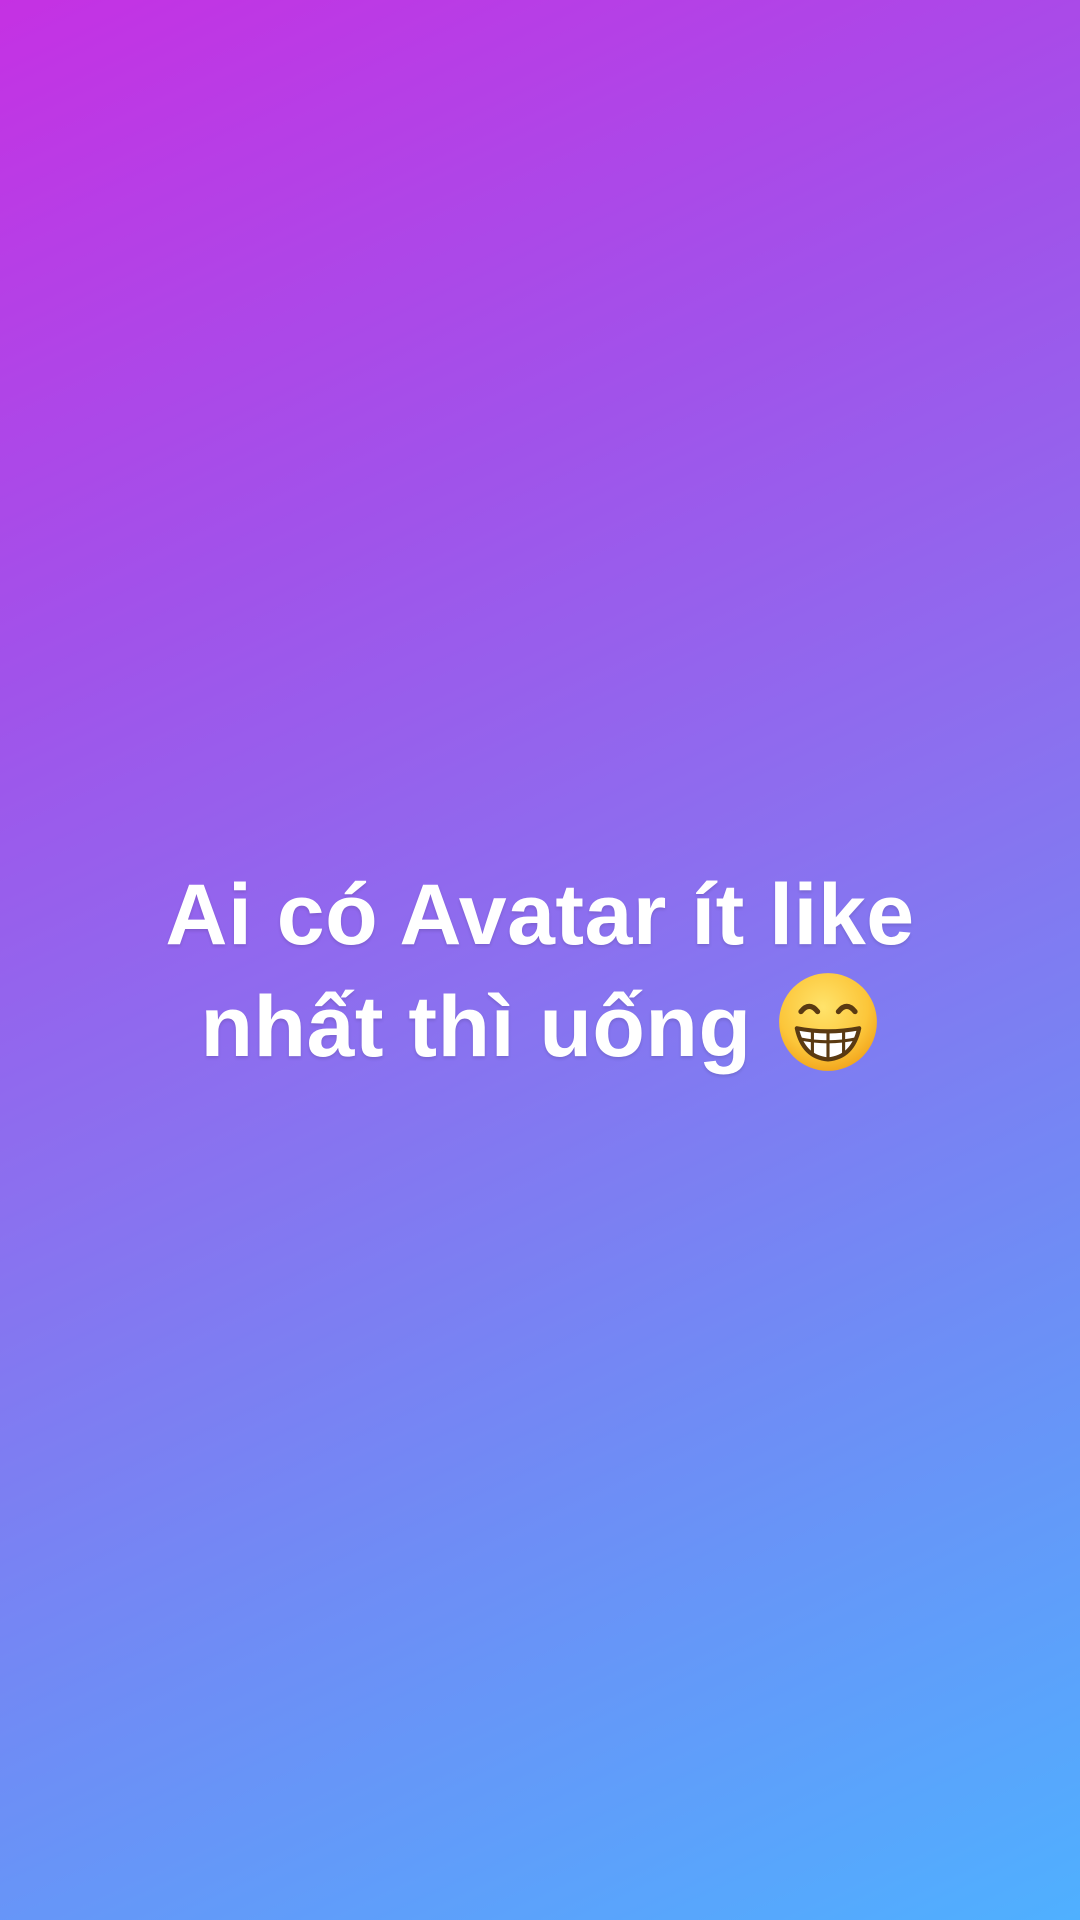  Describe the element at coordinates (540, 915) in the screenshot. I see `caption-line-1: Ai có Avatar ít like` at that location.